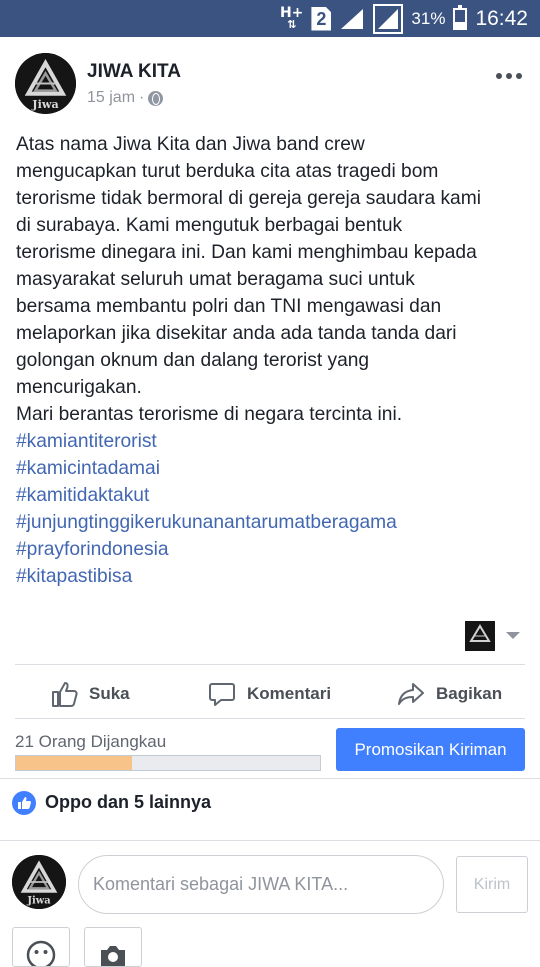 This screenshot has width=540, height=967. Describe the element at coordinates (321, 18) in the screenshot. I see `sim-slot-icon: 2` at that location.